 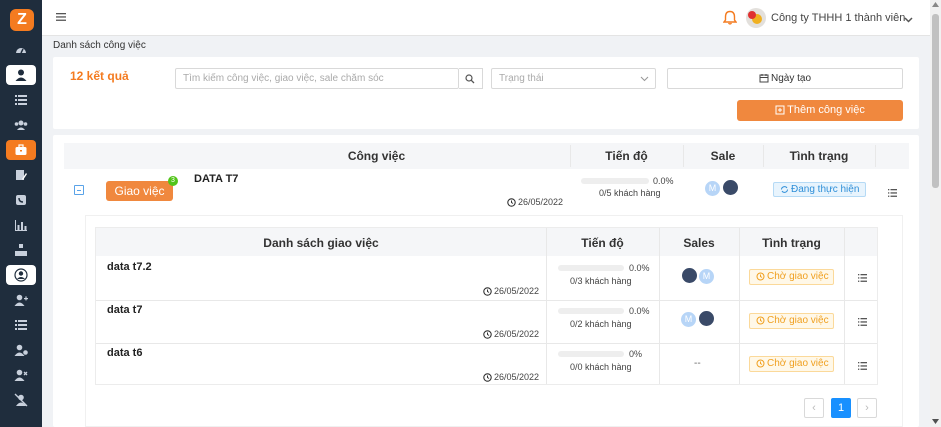 What do you see at coordinates (784, 189) in the screenshot?
I see `sync-icon` at bounding box center [784, 189].